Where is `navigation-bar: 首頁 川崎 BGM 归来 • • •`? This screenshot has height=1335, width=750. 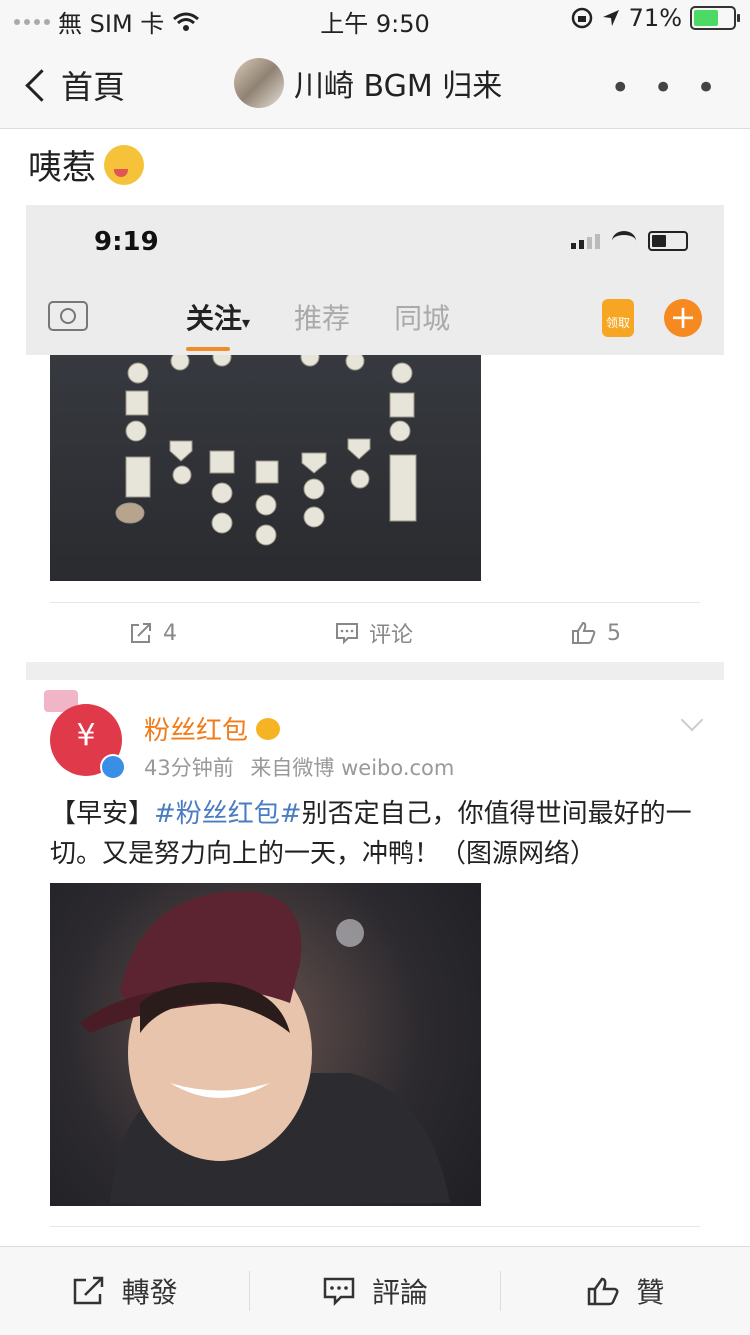 navigation-bar: 首頁 川崎 BGM 归来 • • • is located at coordinates (375, 84).